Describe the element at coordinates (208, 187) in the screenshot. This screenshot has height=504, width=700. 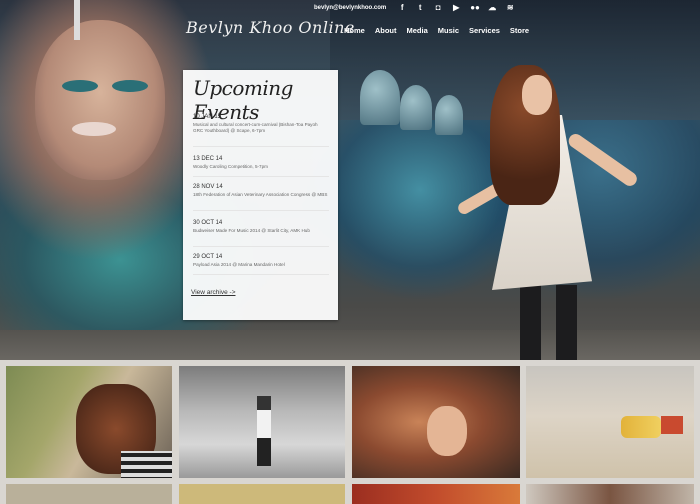
I see `event-date: 28 NOV 14` at that location.